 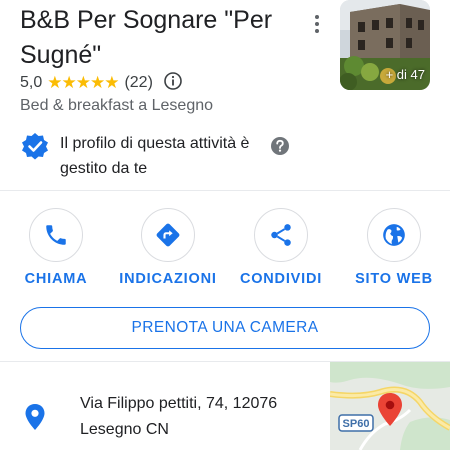 What do you see at coordinates (225, 328) in the screenshot?
I see `book-room-button: PRENOTA UNA CAMERA` at bounding box center [225, 328].